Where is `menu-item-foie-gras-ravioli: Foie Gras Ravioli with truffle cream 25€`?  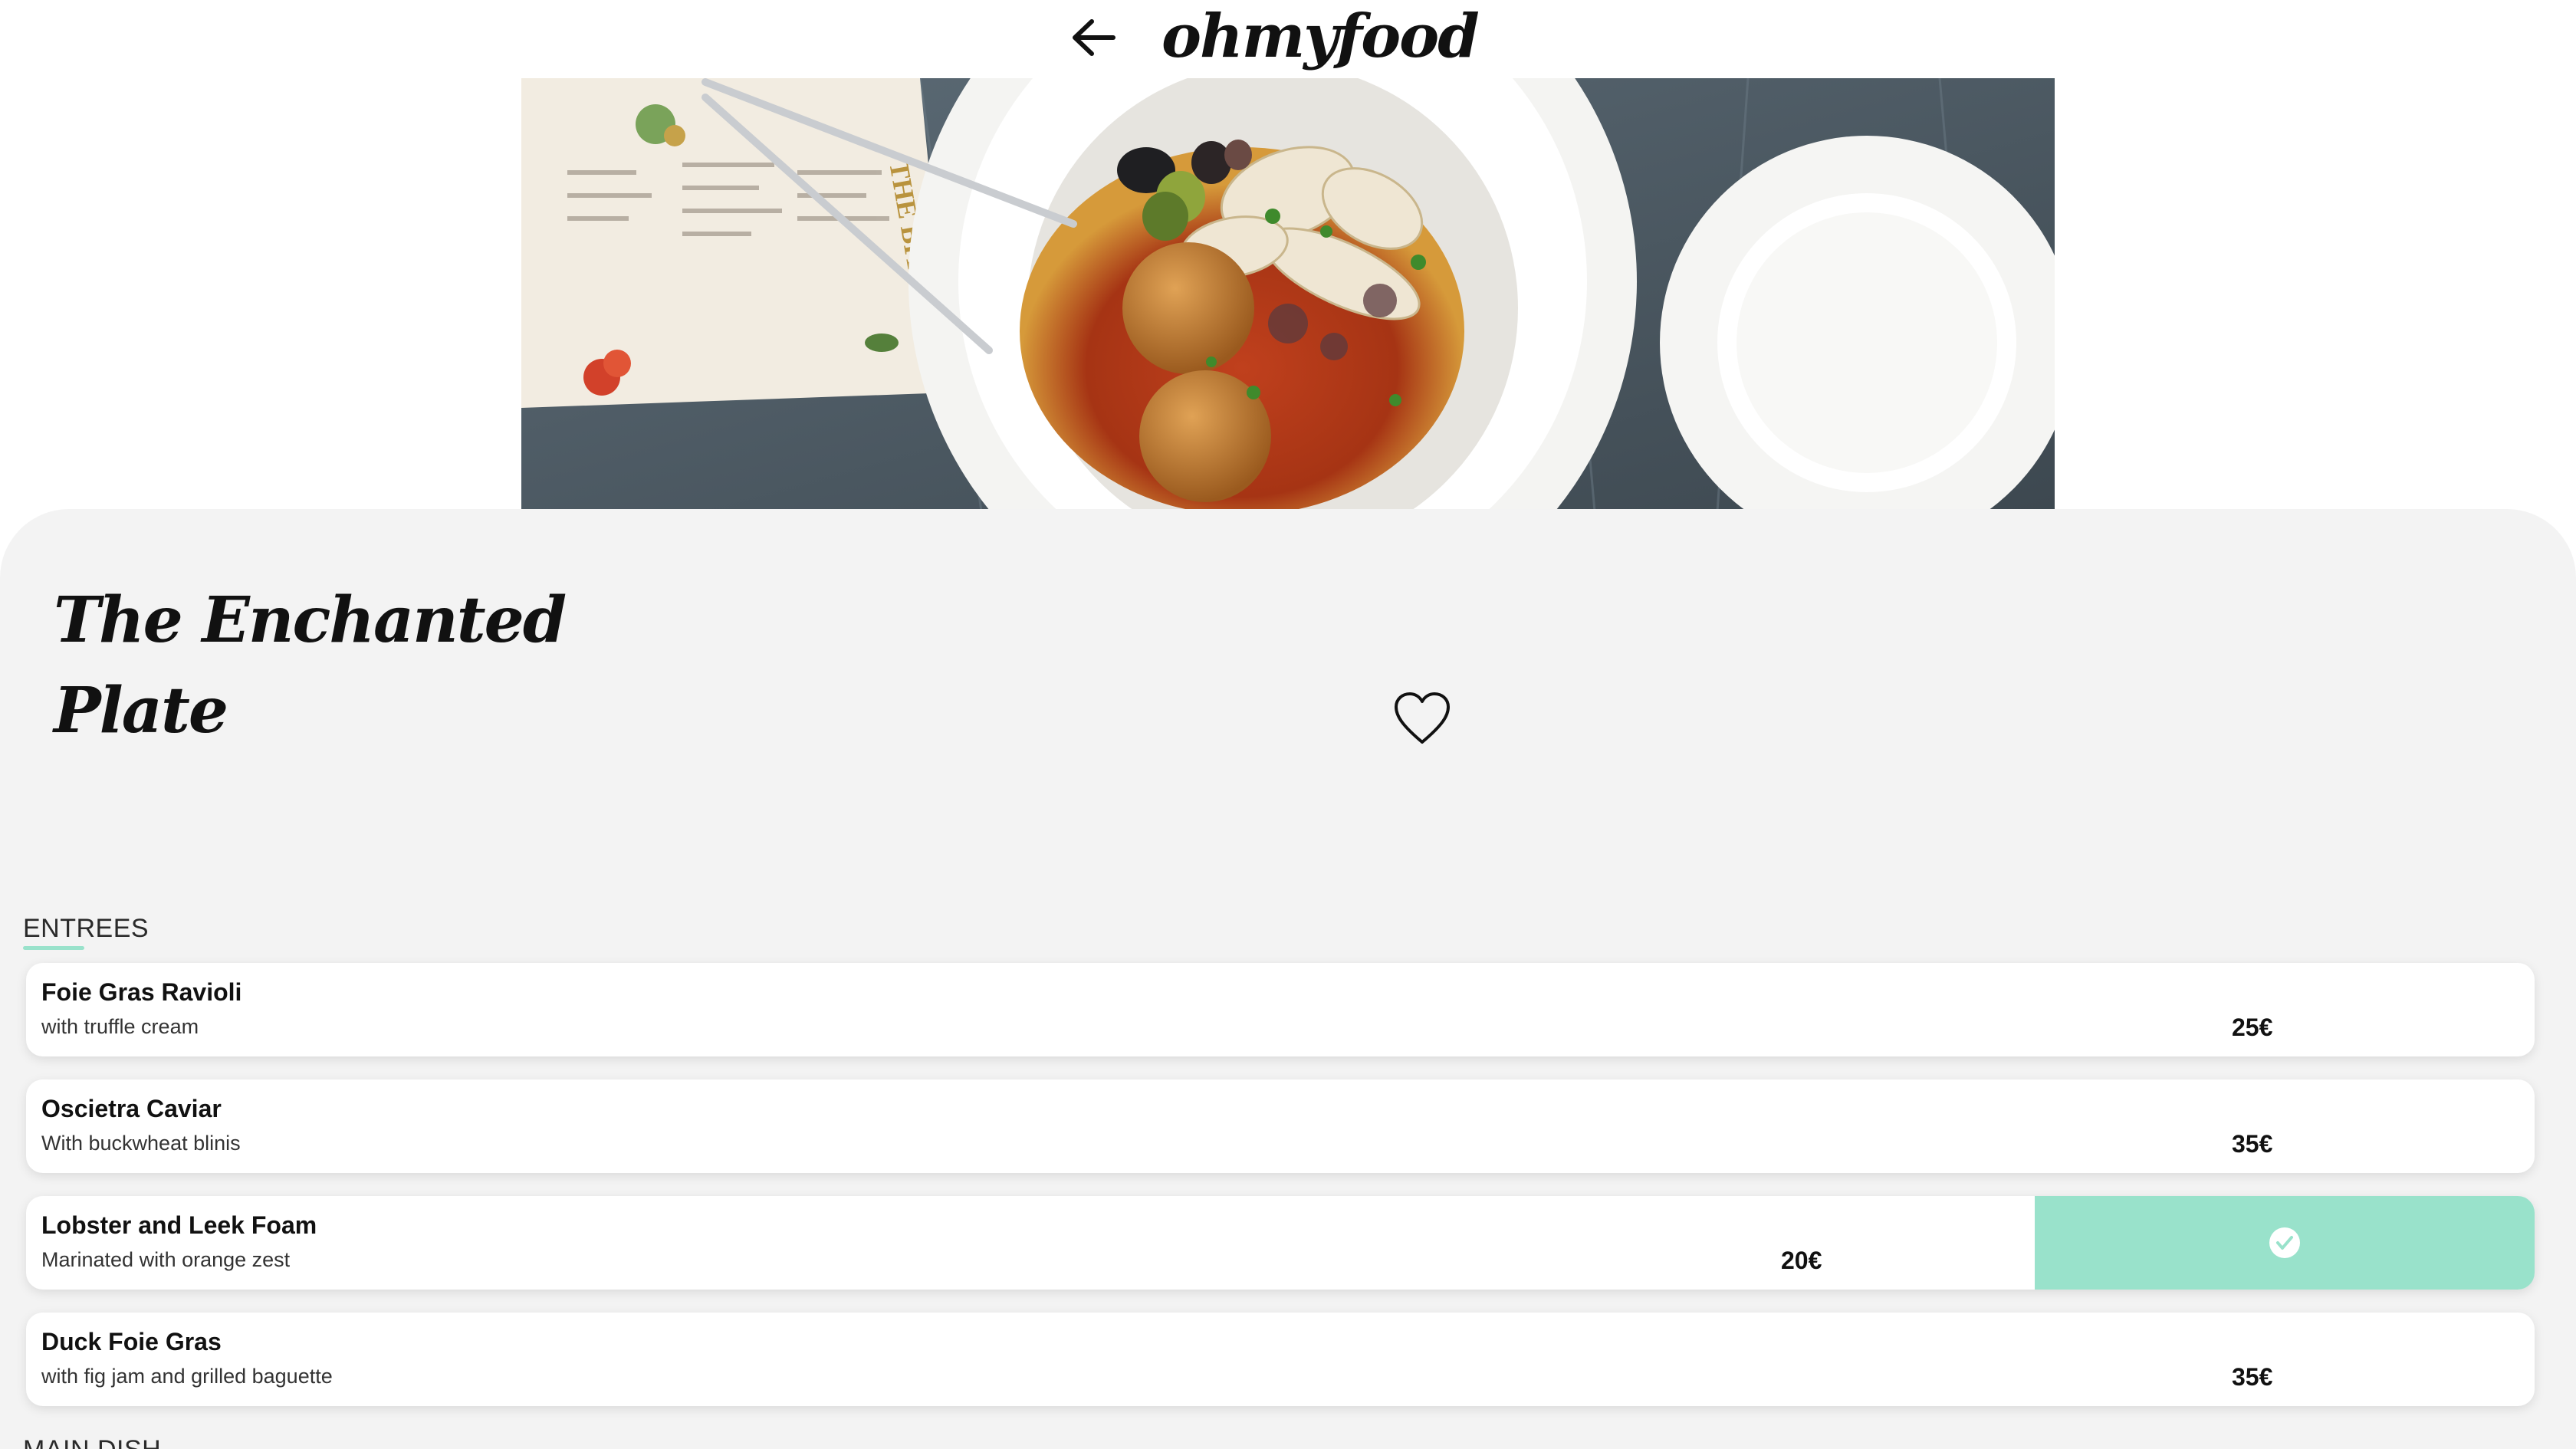 menu-item-foie-gras-ravioli: Foie Gras Ravioli with truffle cream 25€ is located at coordinates (1280, 1010).